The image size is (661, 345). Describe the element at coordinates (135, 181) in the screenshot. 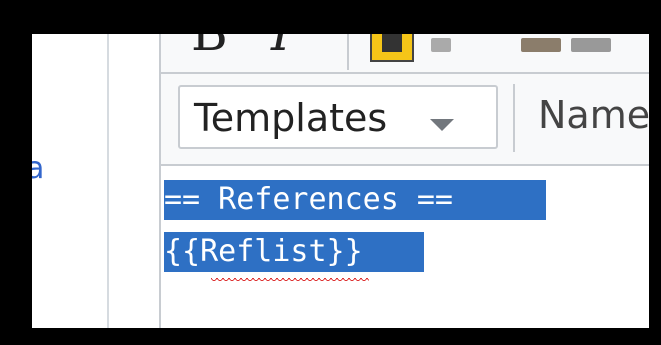

I see `content-gutter` at that location.